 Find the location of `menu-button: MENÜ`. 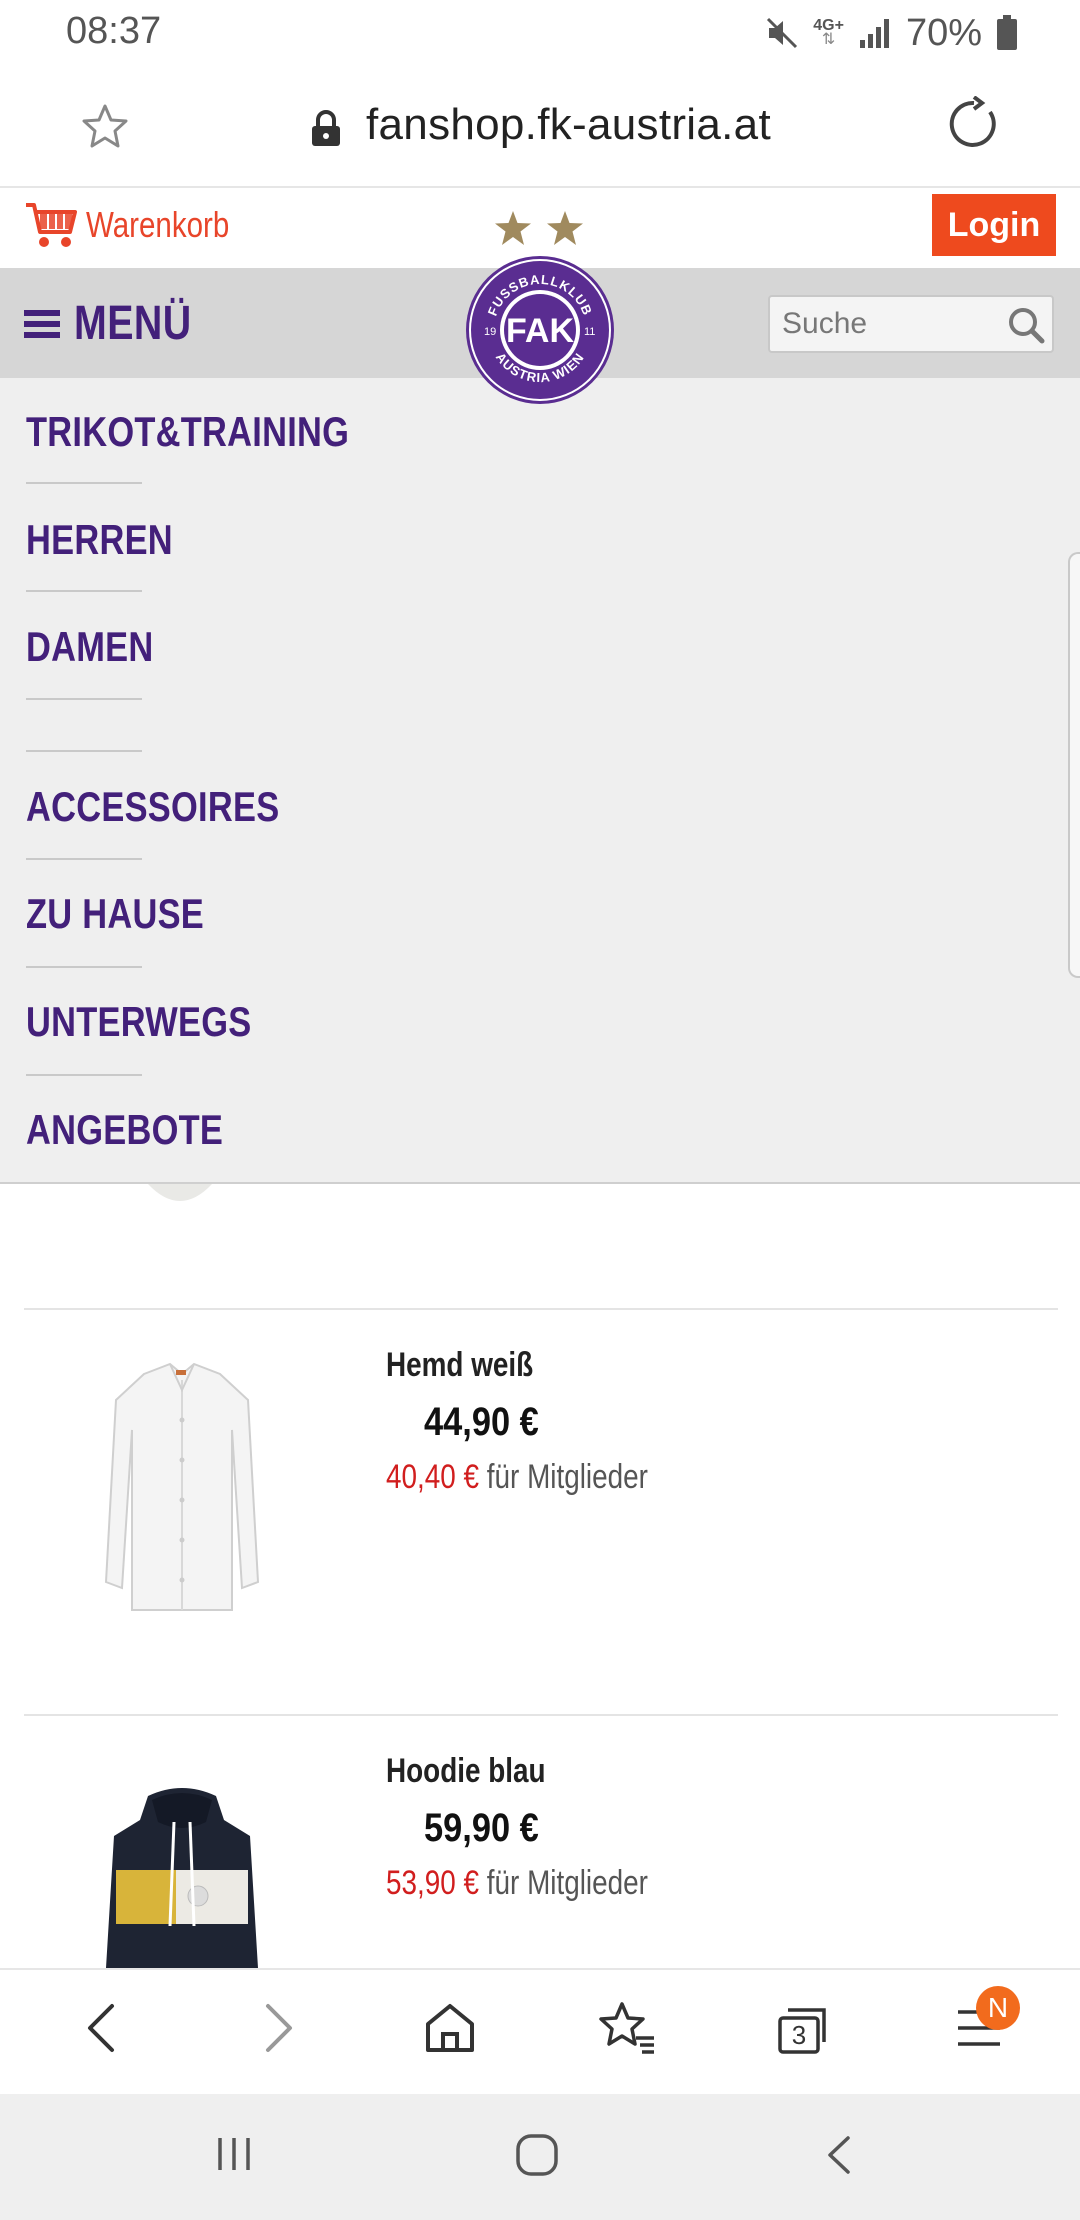

menu-button: MENÜ is located at coordinates (120, 323).